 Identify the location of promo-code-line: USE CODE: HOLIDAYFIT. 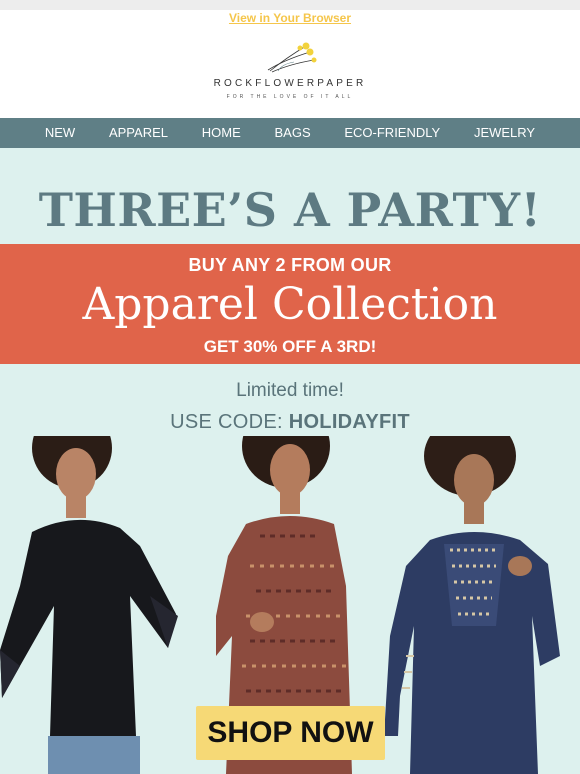
(290, 422).